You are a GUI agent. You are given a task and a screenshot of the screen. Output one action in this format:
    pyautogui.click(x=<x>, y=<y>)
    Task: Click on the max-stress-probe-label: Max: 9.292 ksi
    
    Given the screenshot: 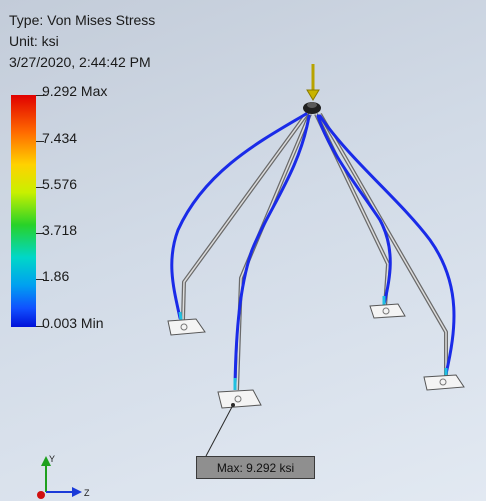 What is the action you would take?
    pyautogui.click(x=255, y=467)
    